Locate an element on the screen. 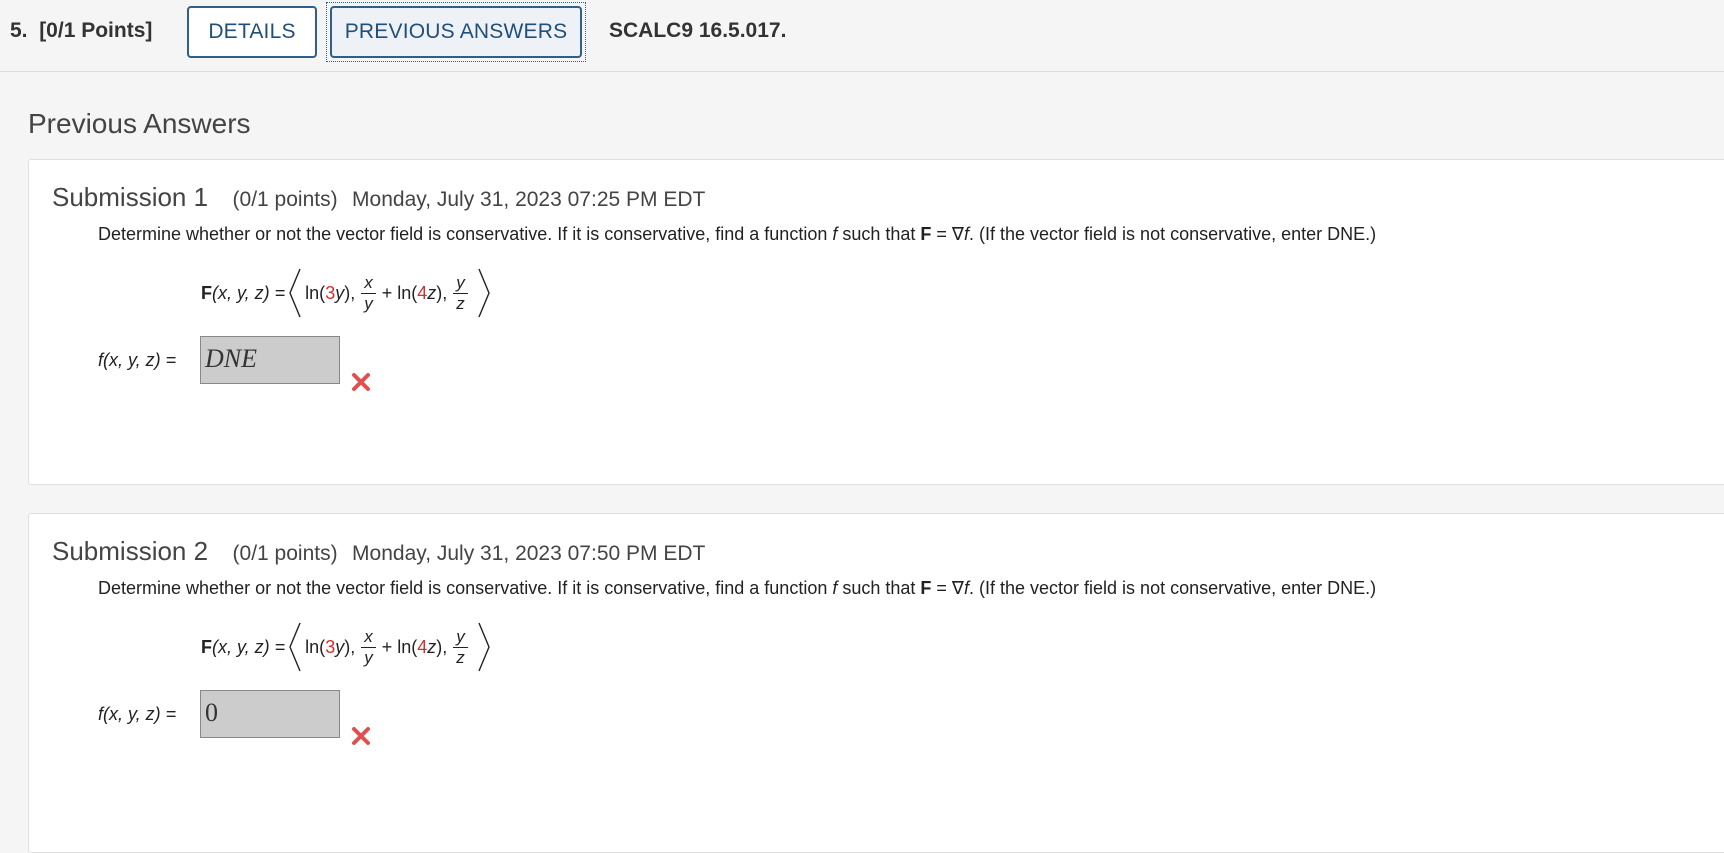  details-button: DETAILS is located at coordinates (252, 32).